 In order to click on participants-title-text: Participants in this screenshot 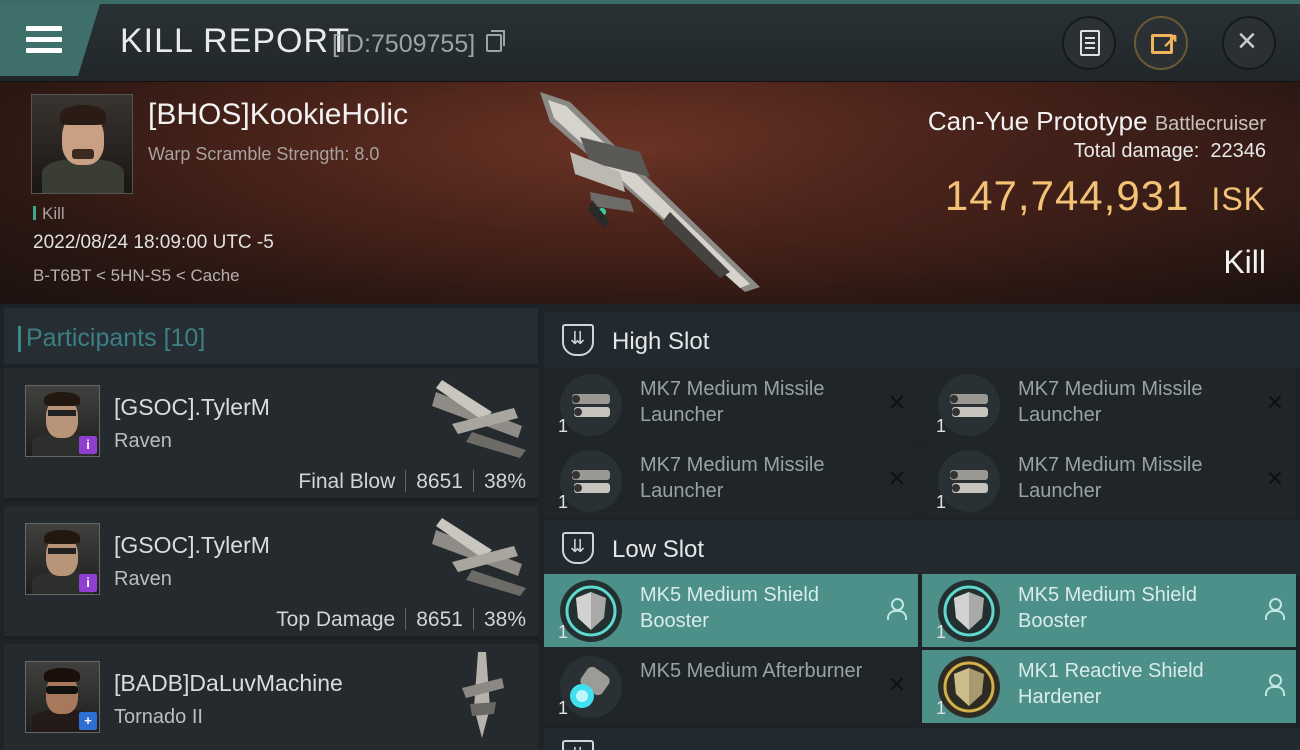, I will do `click(91, 338)`.